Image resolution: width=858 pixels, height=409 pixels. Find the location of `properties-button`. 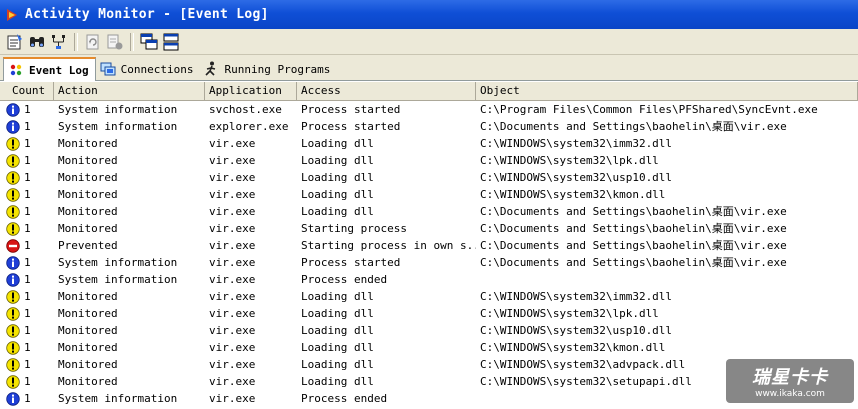

properties-button is located at coordinates (15, 42).